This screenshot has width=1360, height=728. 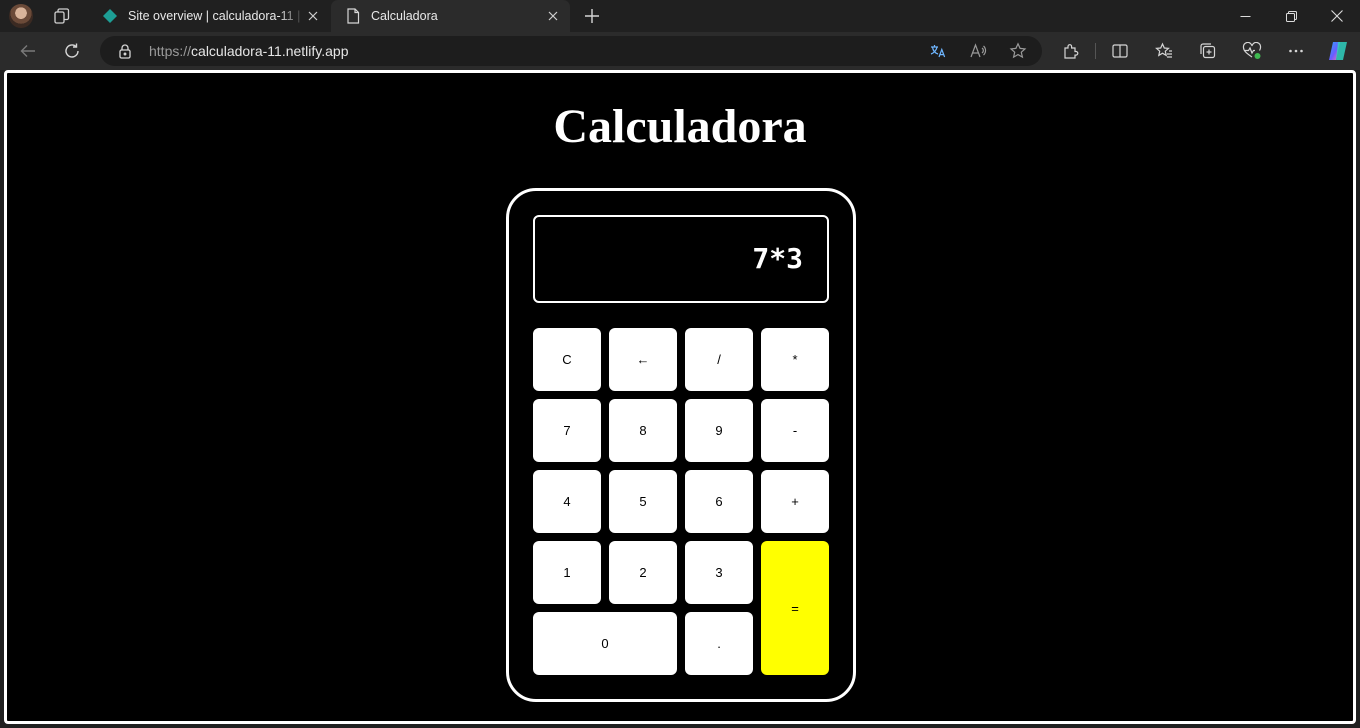 What do you see at coordinates (1164, 51) in the screenshot?
I see `favorites-icon` at bounding box center [1164, 51].